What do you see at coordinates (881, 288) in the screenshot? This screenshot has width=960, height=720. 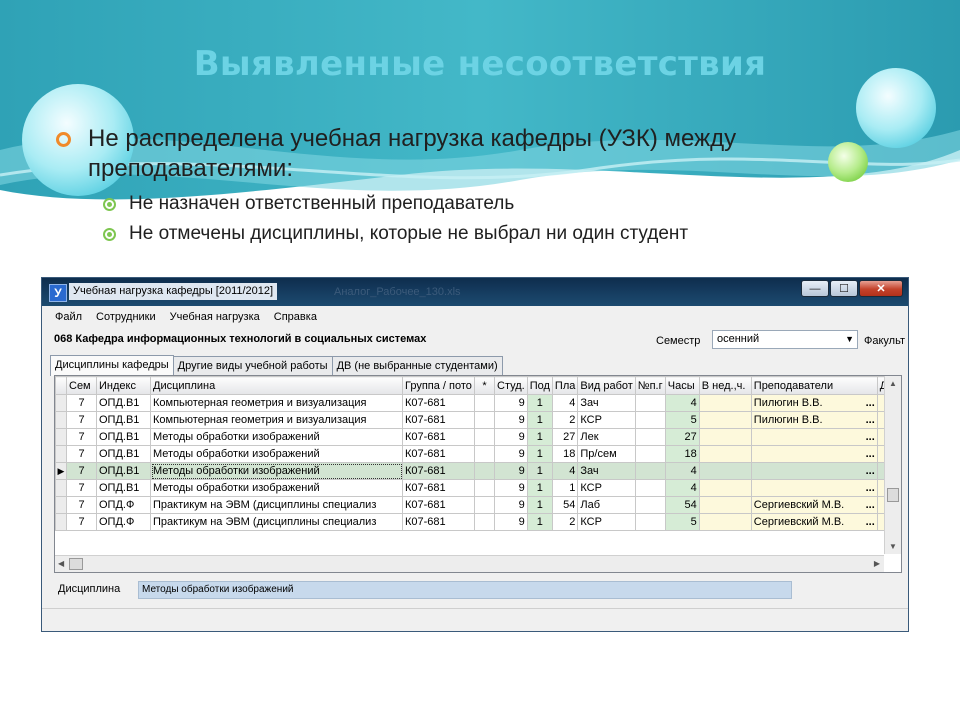 I see `close-button: ✕` at bounding box center [881, 288].